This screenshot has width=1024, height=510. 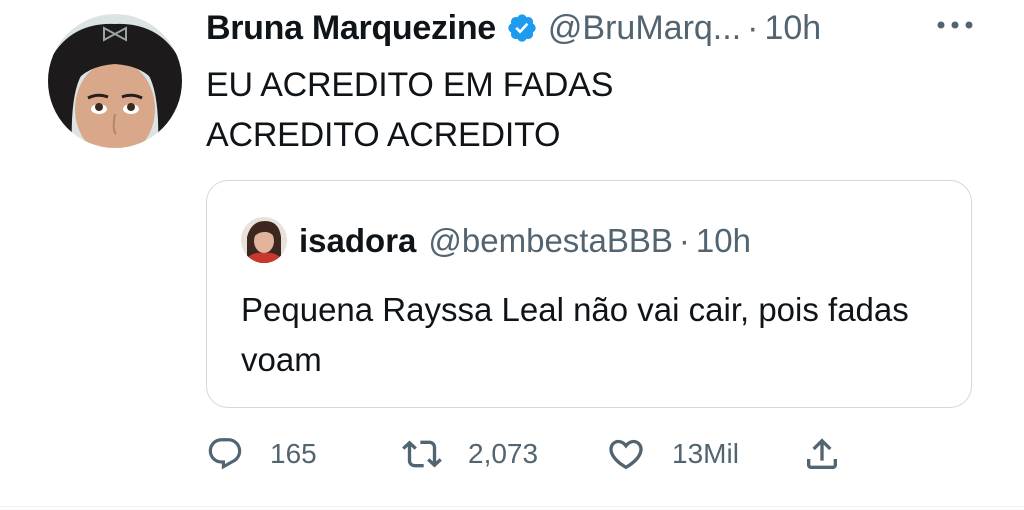 I want to click on tweet-text-line: ACREDITO ACREDITO, so click(x=383, y=135).